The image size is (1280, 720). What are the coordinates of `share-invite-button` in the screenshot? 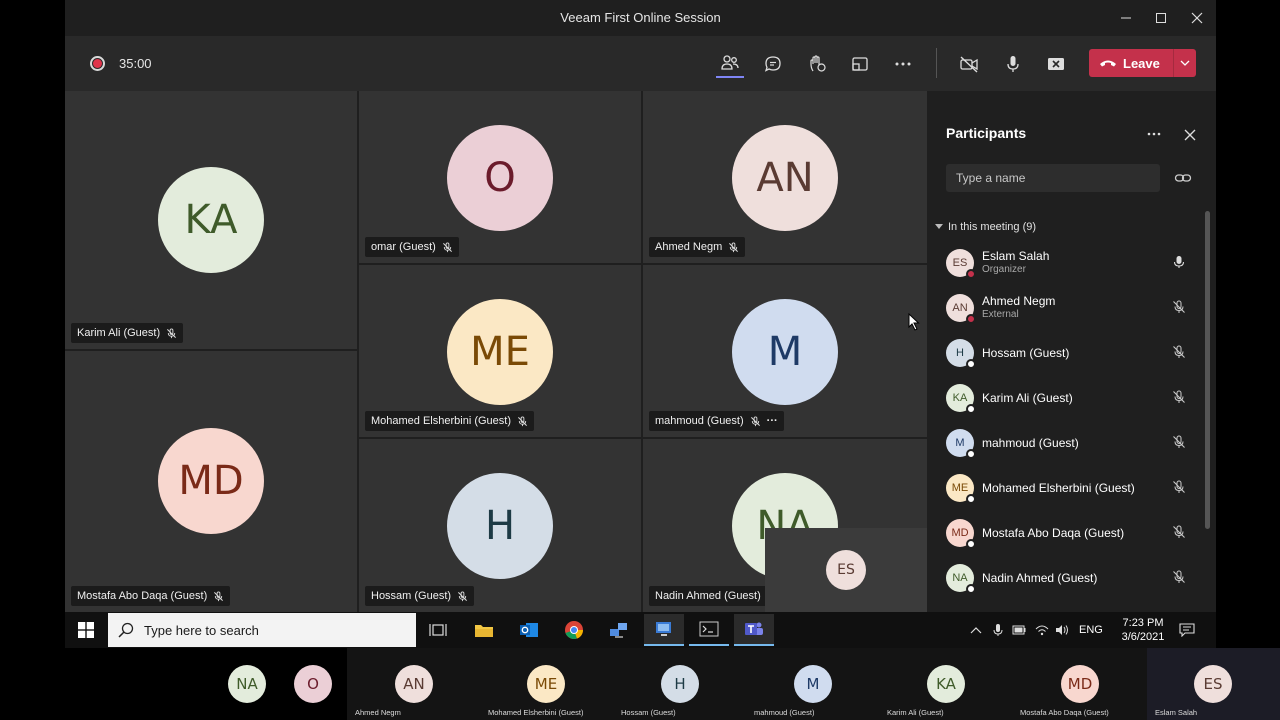 It's located at (1183, 178).